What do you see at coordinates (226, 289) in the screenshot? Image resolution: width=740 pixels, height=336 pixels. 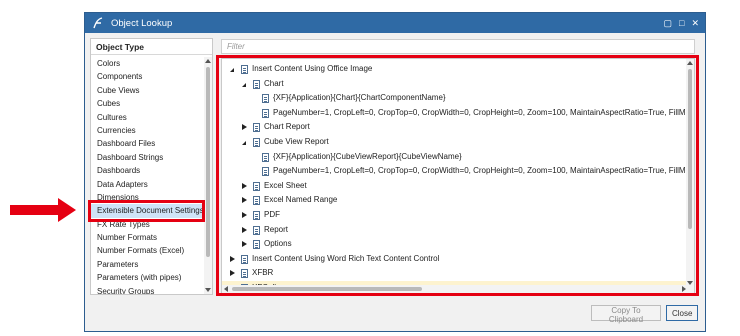 I see `scroll-left-icon` at bounding box center [226, 289].